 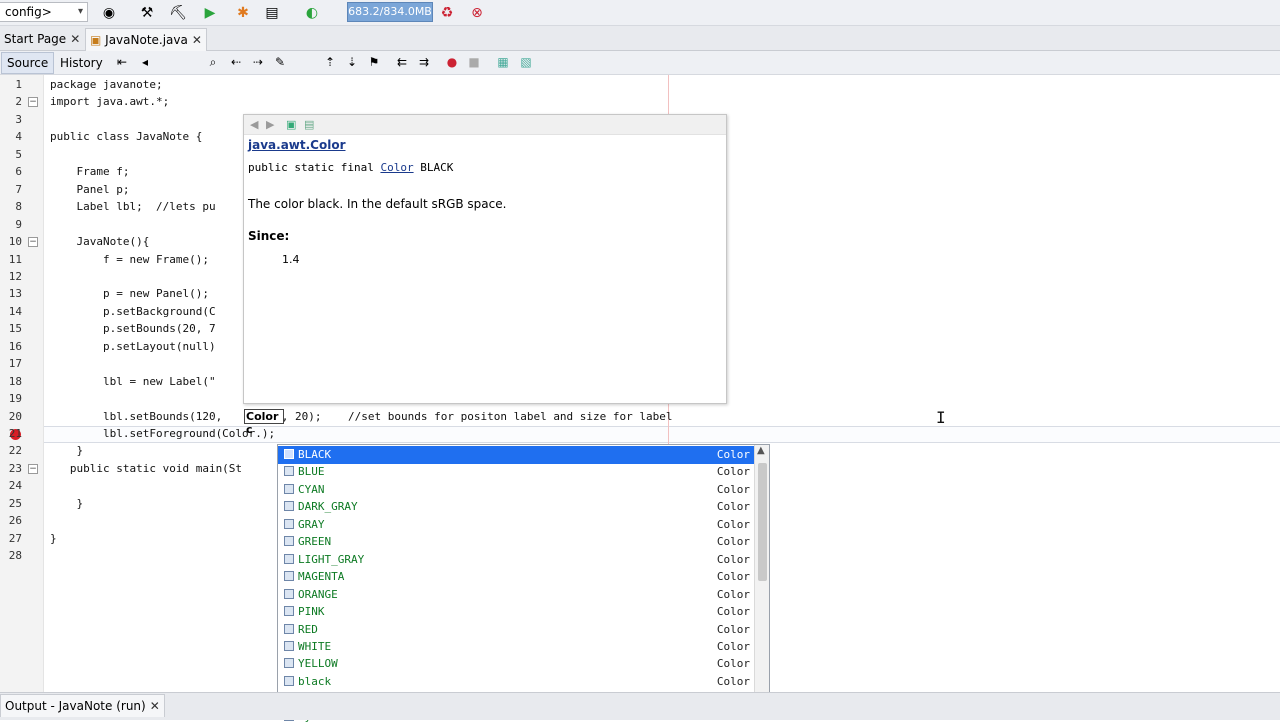 What do you see at coordinates (15, 276) in the screenshot?
I see `line-number: 12` at bounding box center [15, 276].